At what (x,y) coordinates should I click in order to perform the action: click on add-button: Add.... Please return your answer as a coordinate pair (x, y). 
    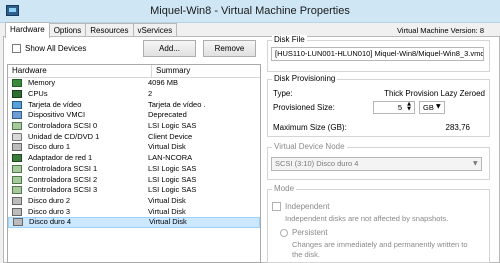
    Looking at the image, I should click on (169, 48).